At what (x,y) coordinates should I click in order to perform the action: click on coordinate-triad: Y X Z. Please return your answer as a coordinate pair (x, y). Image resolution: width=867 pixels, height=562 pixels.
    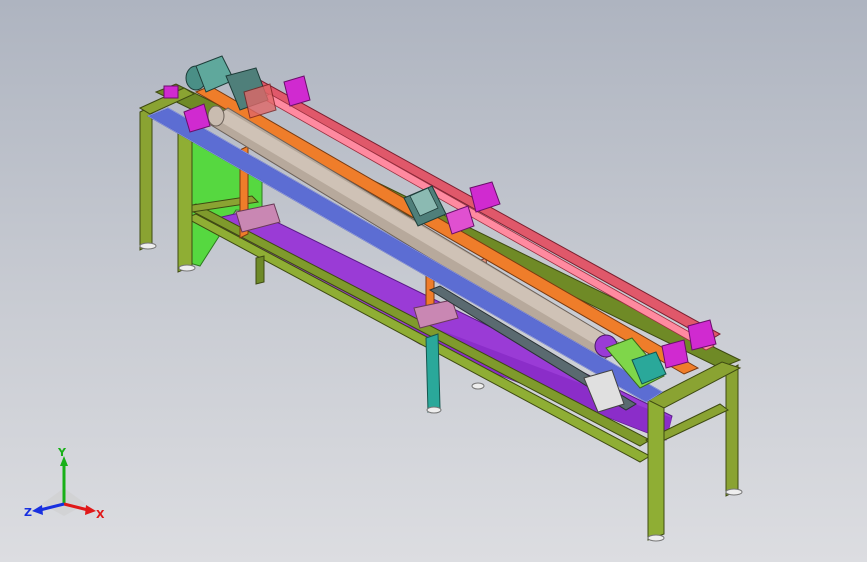
    Looking at the image, I should click on (64, 483).